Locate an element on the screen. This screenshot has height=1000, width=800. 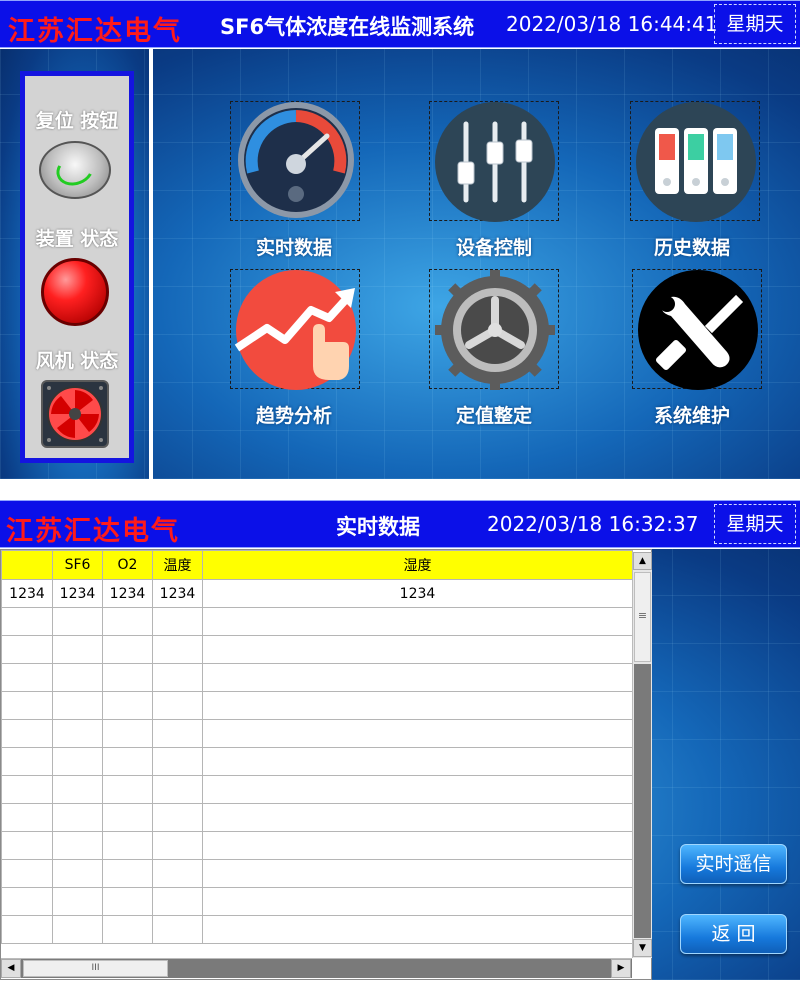
scroll-left-icon: ◀ is located at coordinates (11, 968).